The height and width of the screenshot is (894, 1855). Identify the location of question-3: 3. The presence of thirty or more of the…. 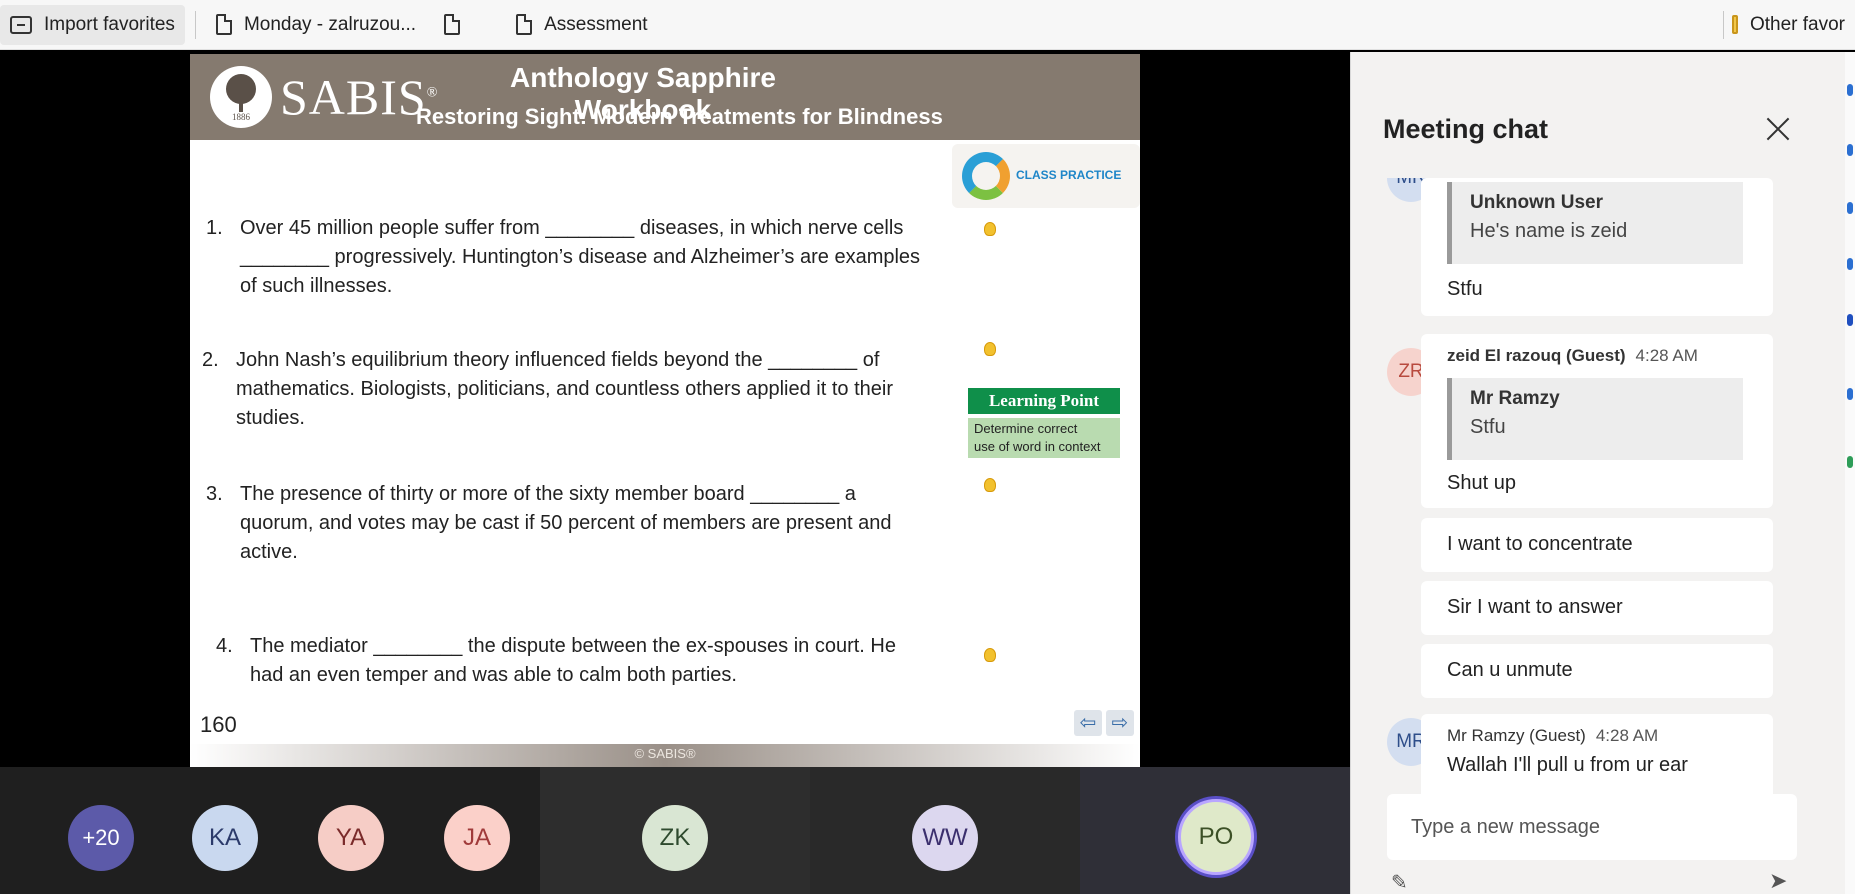
(549, 523).